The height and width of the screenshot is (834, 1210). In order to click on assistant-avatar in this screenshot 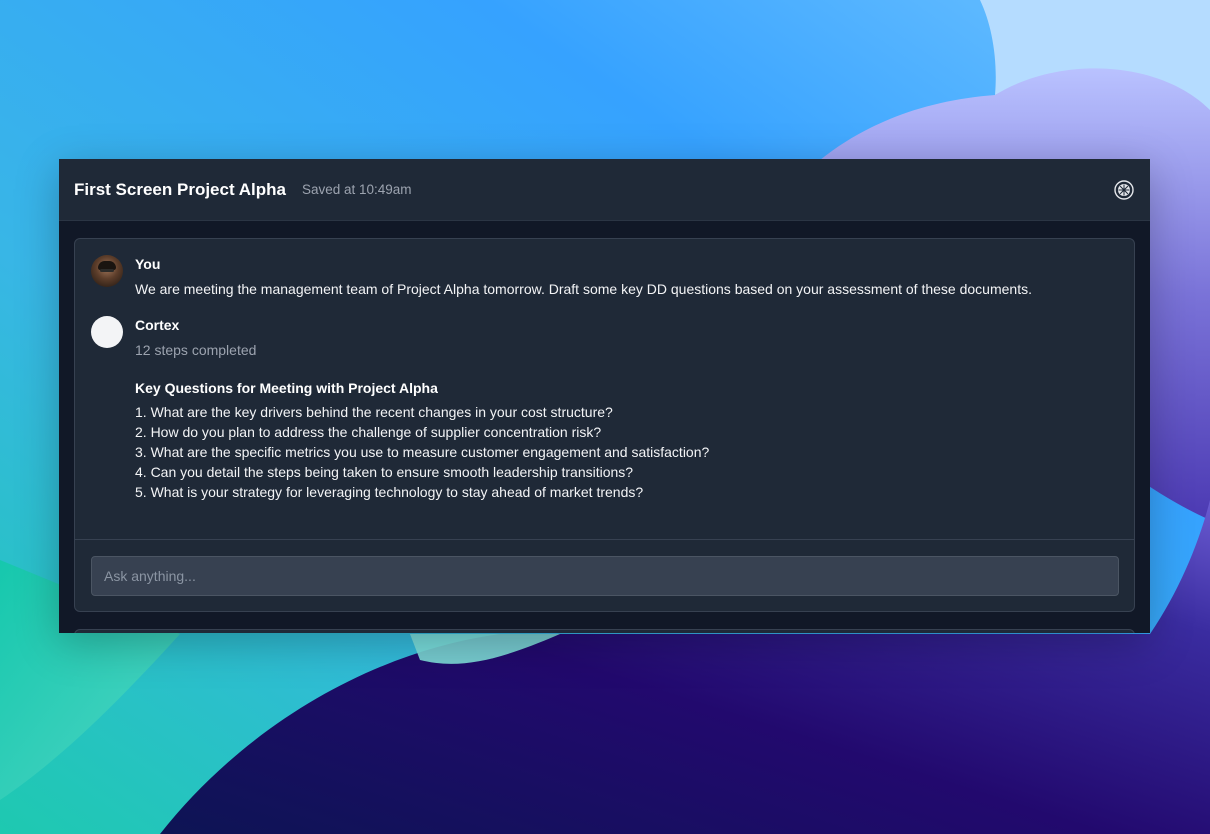, I will do `click(107, 332)`.